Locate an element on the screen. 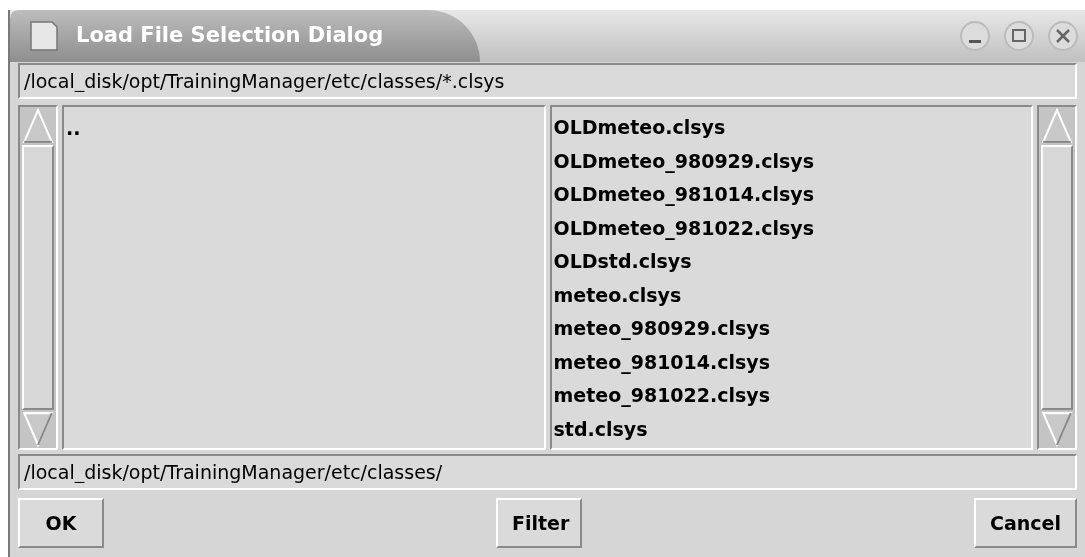 The width and height of the screenshot is (1085, 557). document-icon is located at coordinates (44, 36).